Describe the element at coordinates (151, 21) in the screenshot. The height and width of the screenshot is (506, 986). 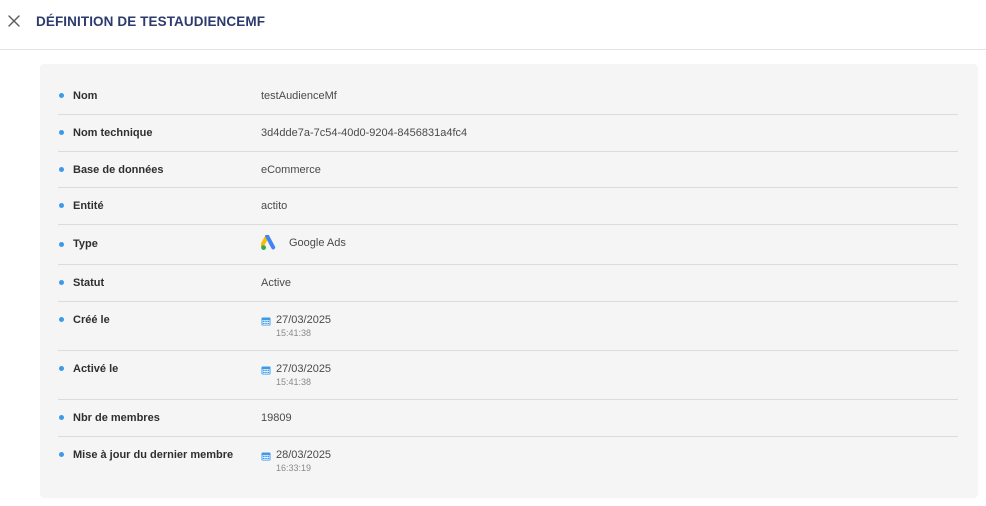
I see `page-title: DÉFINITION DE TESTAUDIENCEMF` at that location.